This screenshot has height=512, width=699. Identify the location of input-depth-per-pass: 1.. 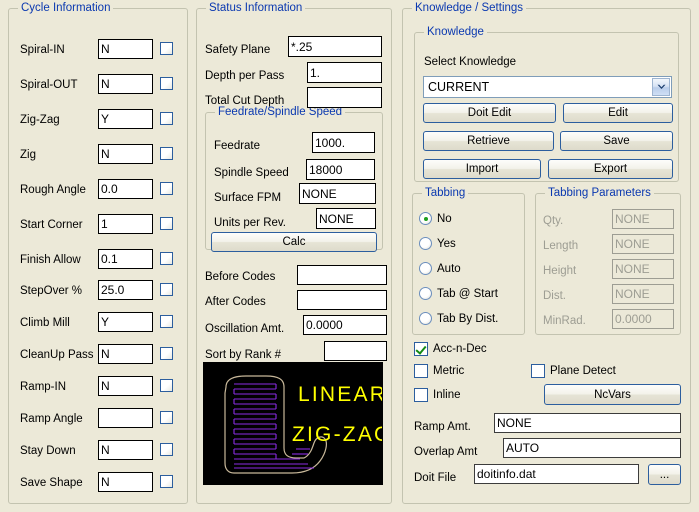
(344, 72).